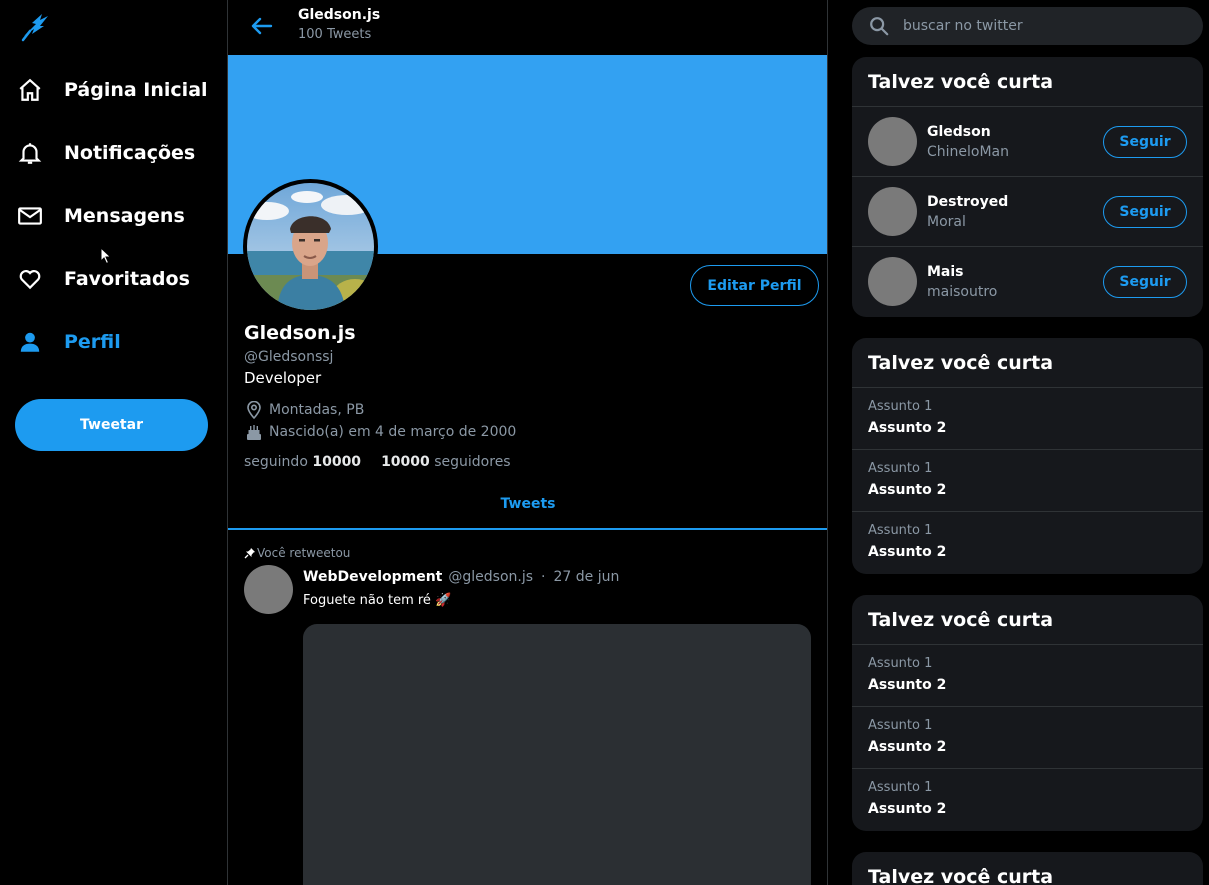 This screenshot has height=885, width=1209. I want to click on bell-icon, so click(30, 153).